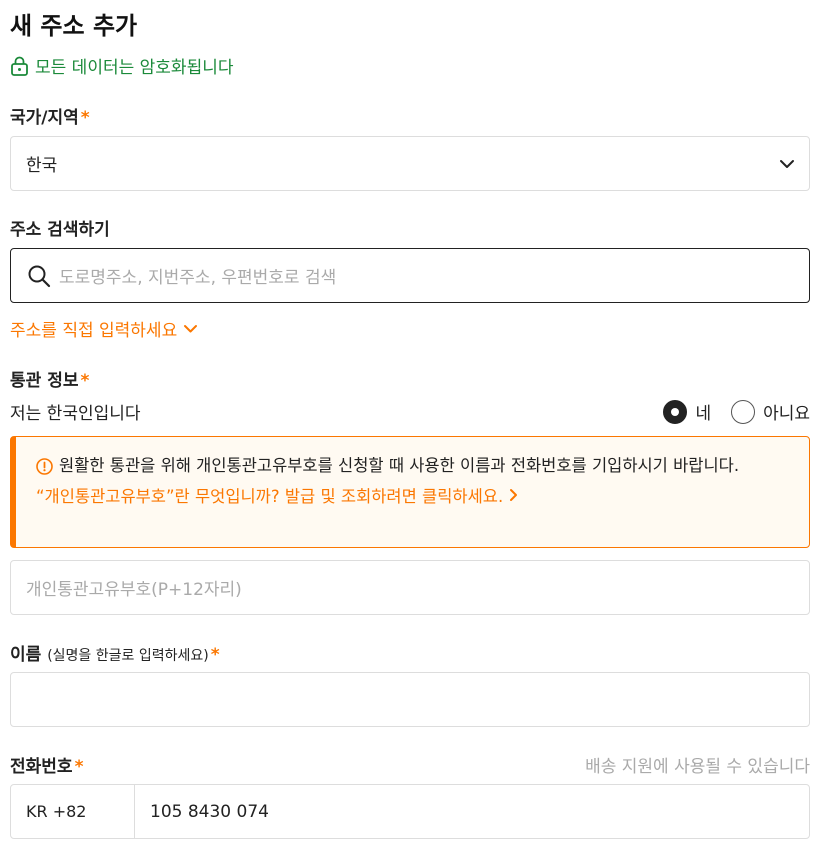 This screenshot has width=822, height=853. I want to click on page-title: 새 주소 추가, so click(74, 26).